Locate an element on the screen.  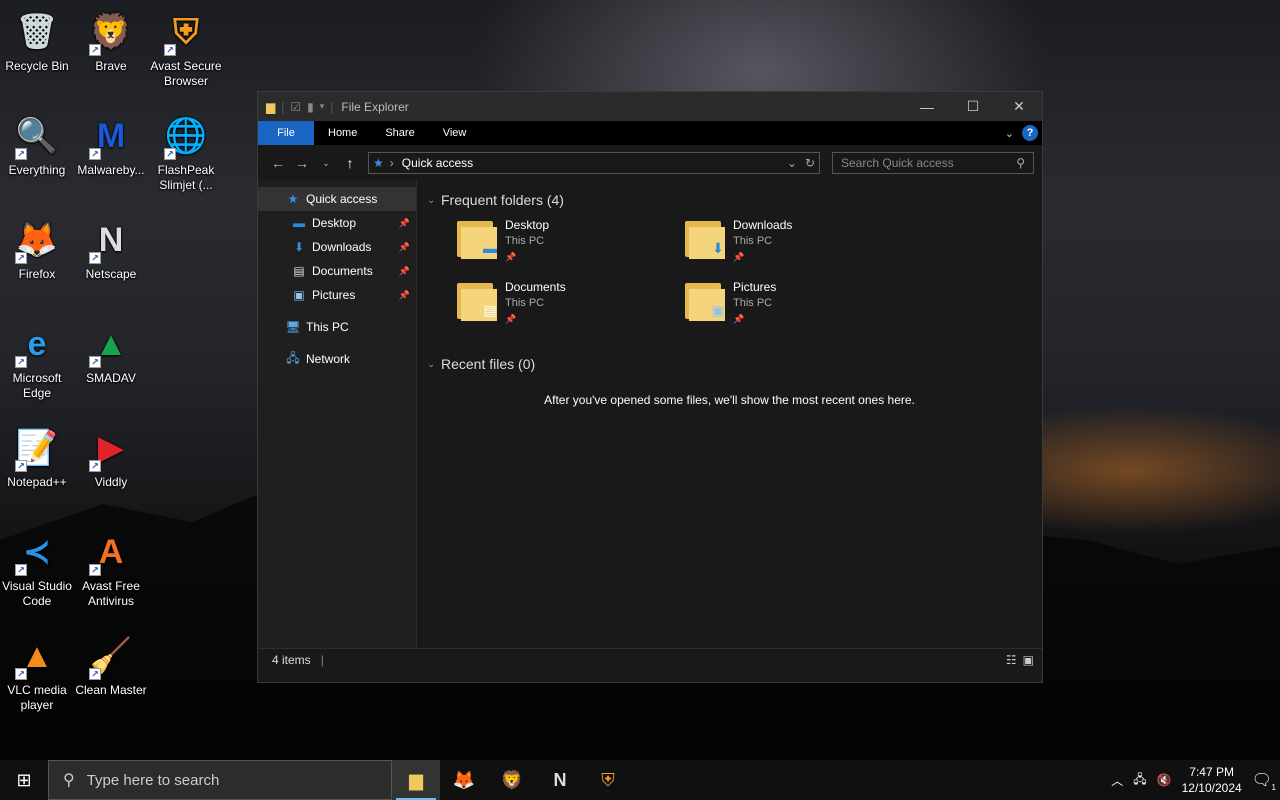
desktop-shortcut-label: Viddly is located at coordinates (111, 482).